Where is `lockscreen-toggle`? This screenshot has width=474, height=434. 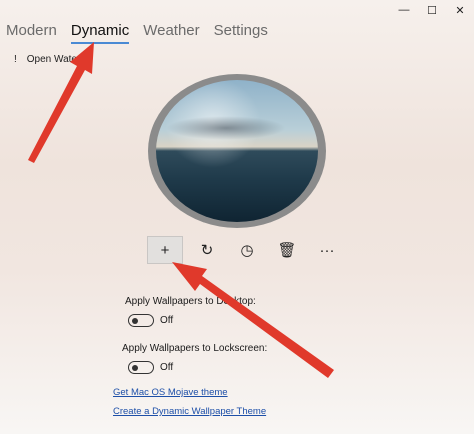 lockscreen-toggle is located at coordinates (141, 367).